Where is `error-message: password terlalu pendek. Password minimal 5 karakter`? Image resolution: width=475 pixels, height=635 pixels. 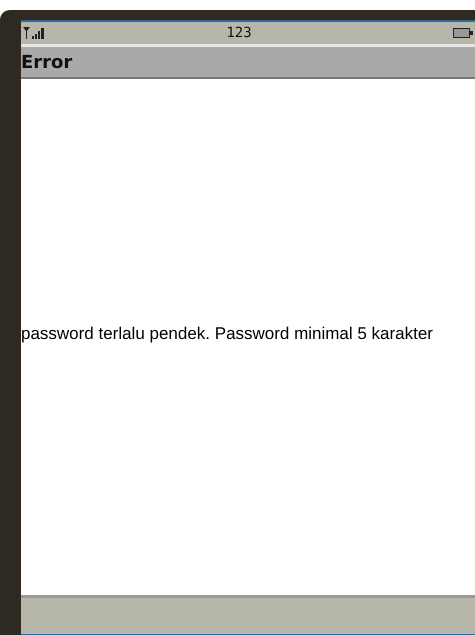 error-message: password terlalu pendek. Password minimal 5 karakter is located at coordinates (227, 334).